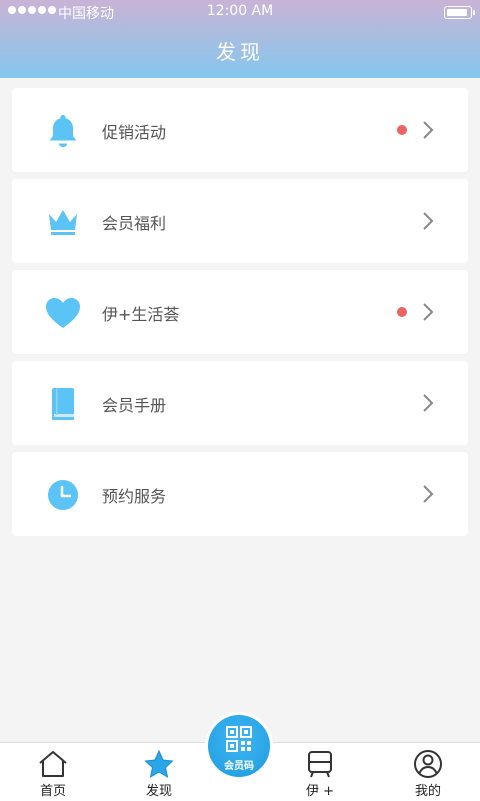 The width and height of the screenshot is (480, 801). What do you see at coordinates (134, 132) in the screenshot?
I see `menu-item-label: 促销活动` at bounding box center [134, 132].